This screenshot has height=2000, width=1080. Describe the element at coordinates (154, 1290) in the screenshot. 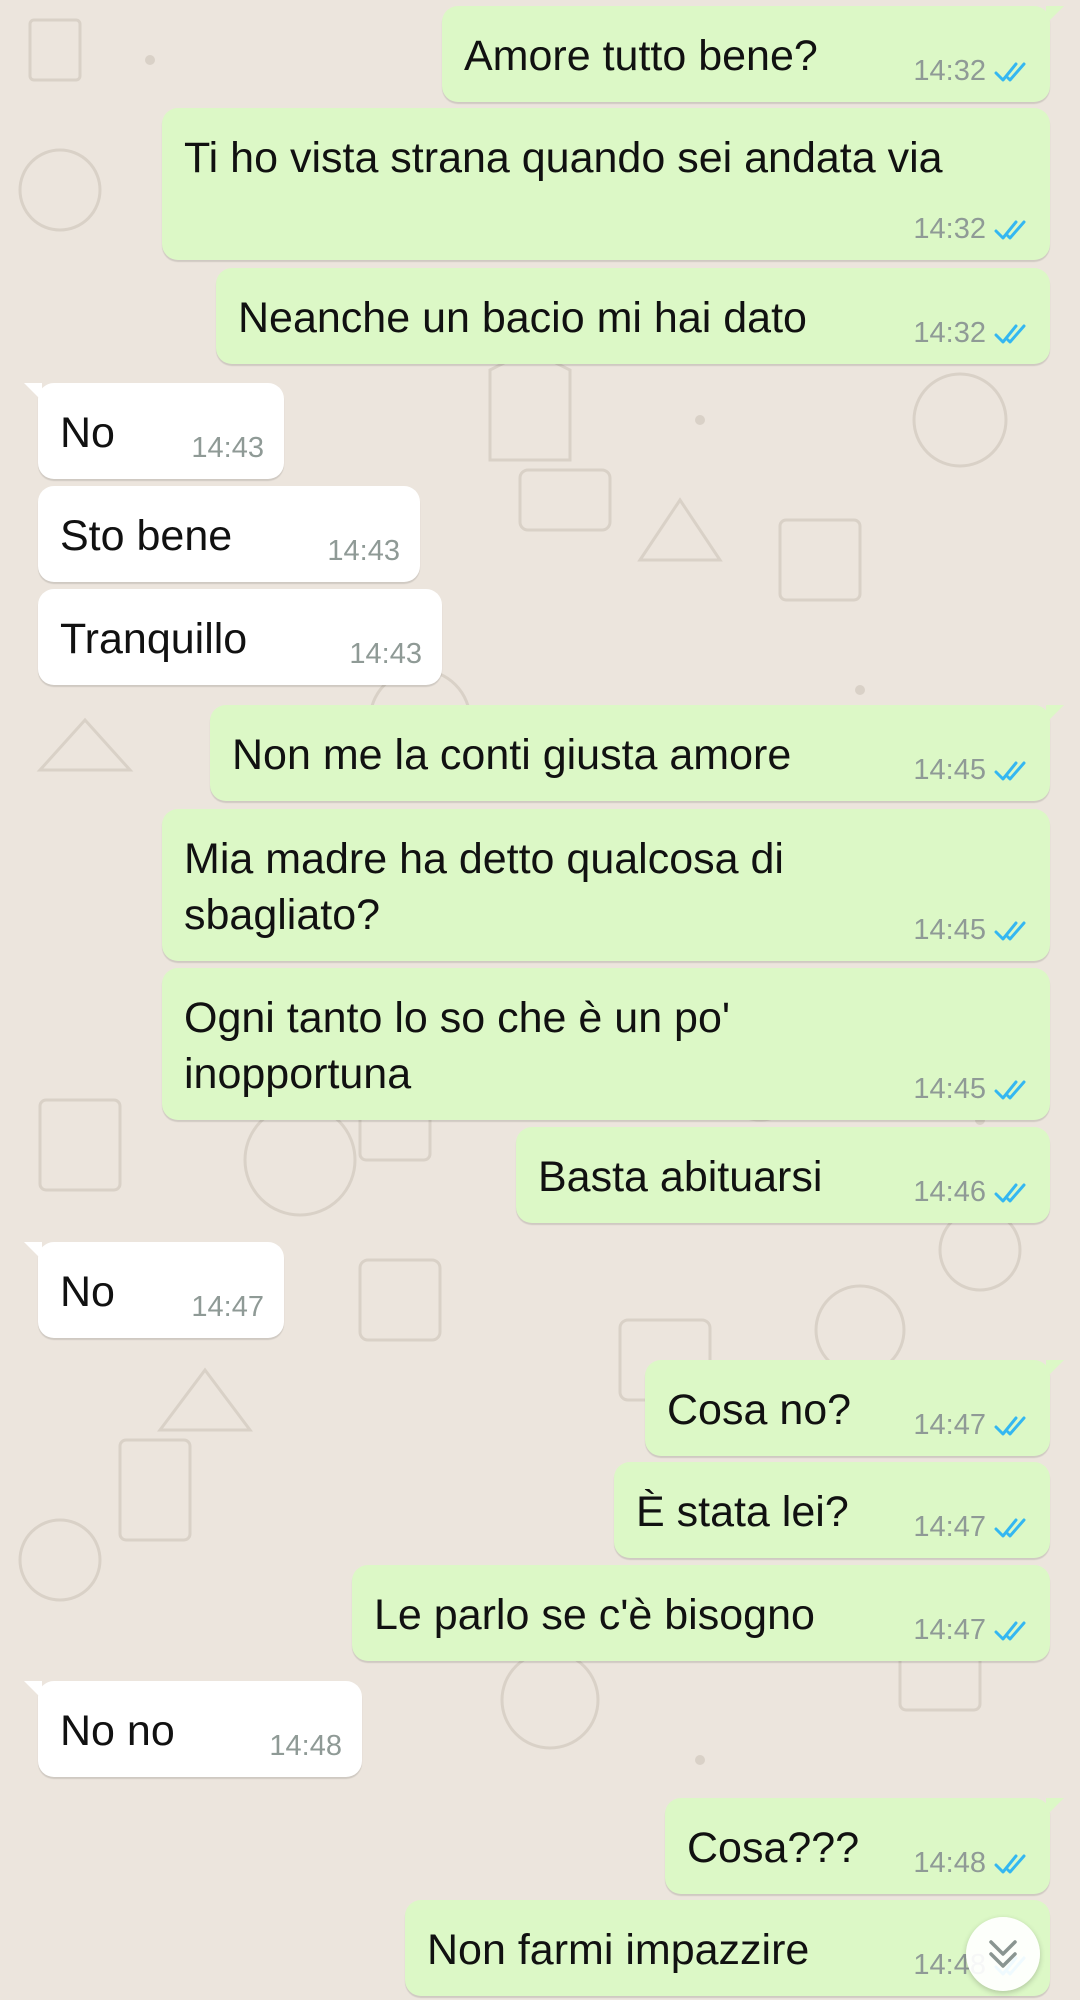

I see `incoming-message-bubble: No 14:47` at that location.